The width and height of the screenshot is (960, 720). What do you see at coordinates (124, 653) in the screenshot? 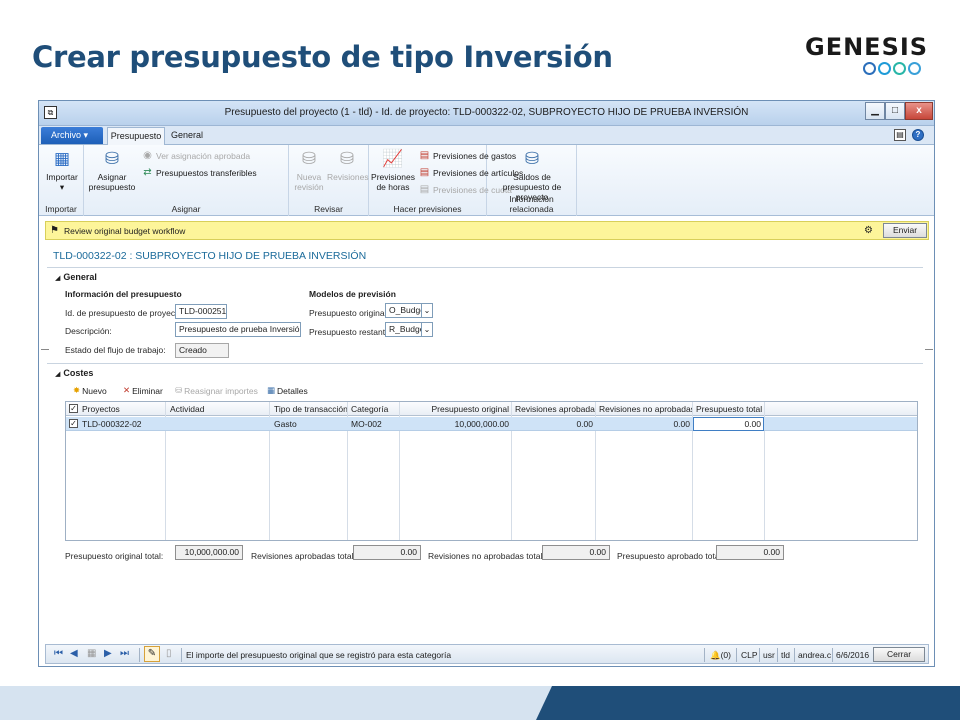
I see `last-record-icon: ⏭` at bounding box center [124, 653].